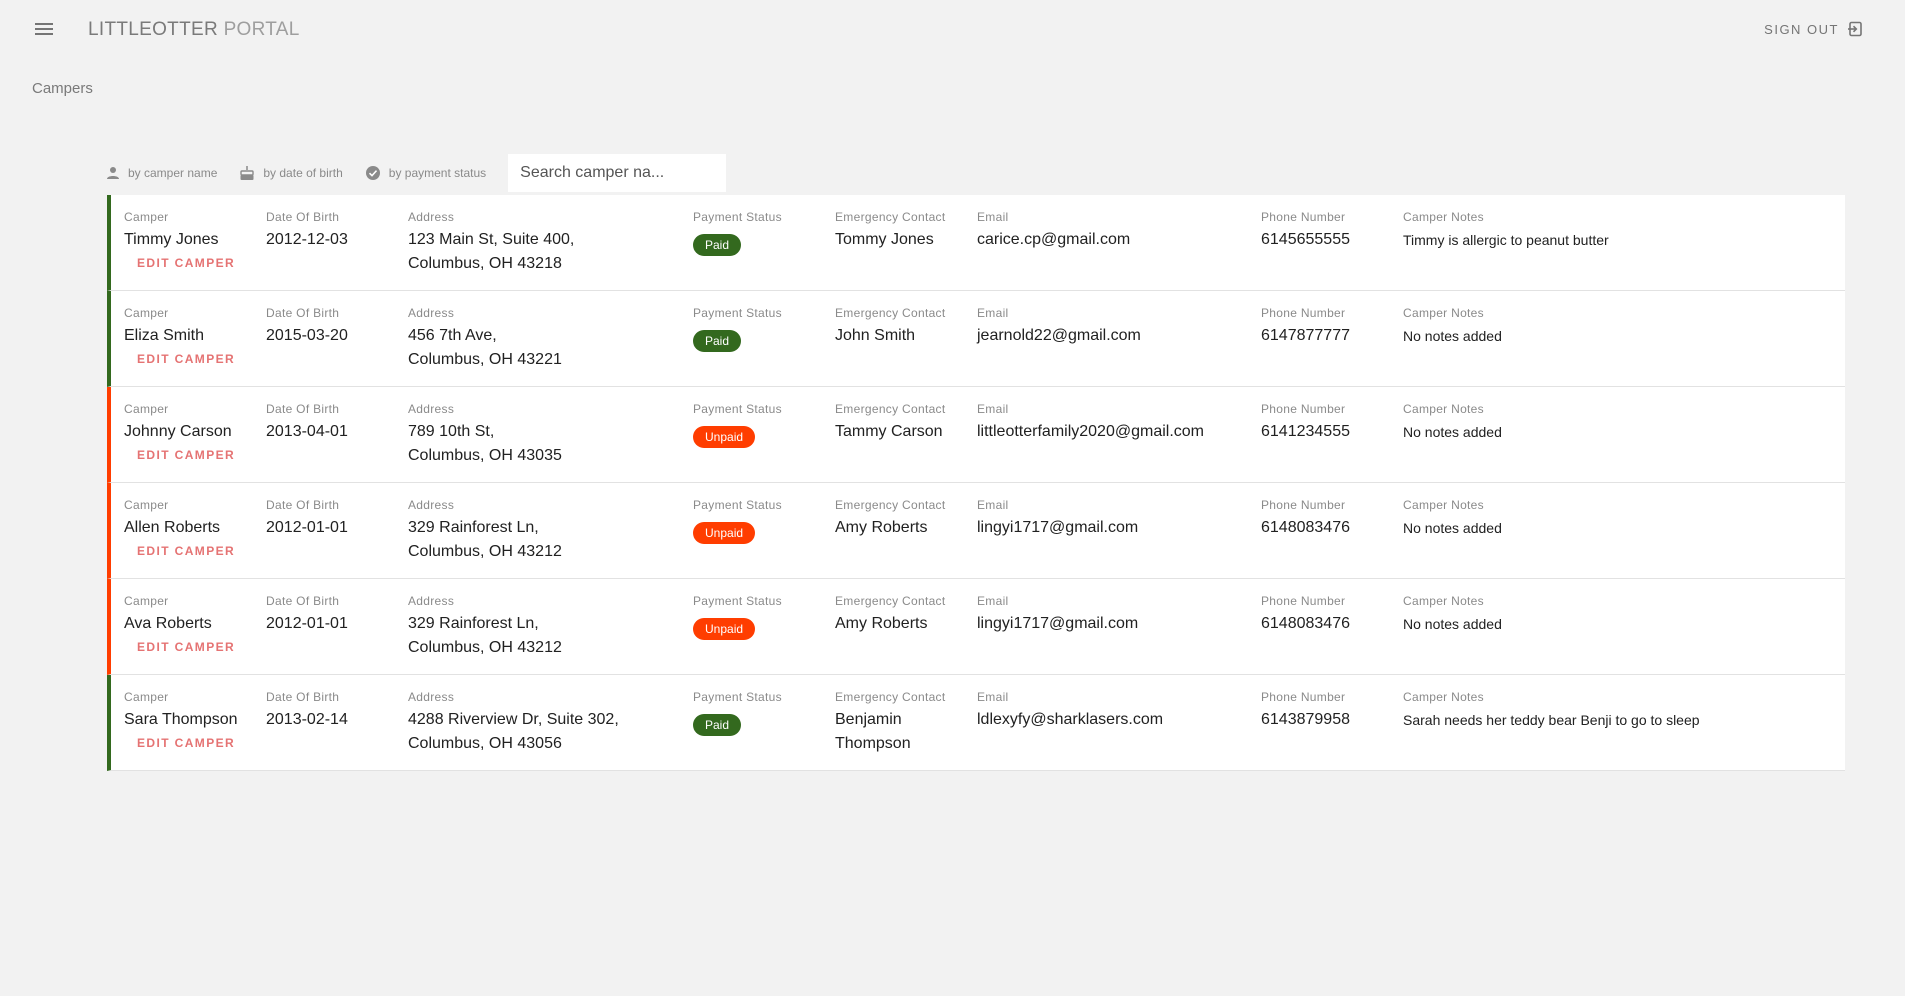  I want to click on camper-cell: Camper Sara Thompson EDIT CAMPER, so click(181, 721).